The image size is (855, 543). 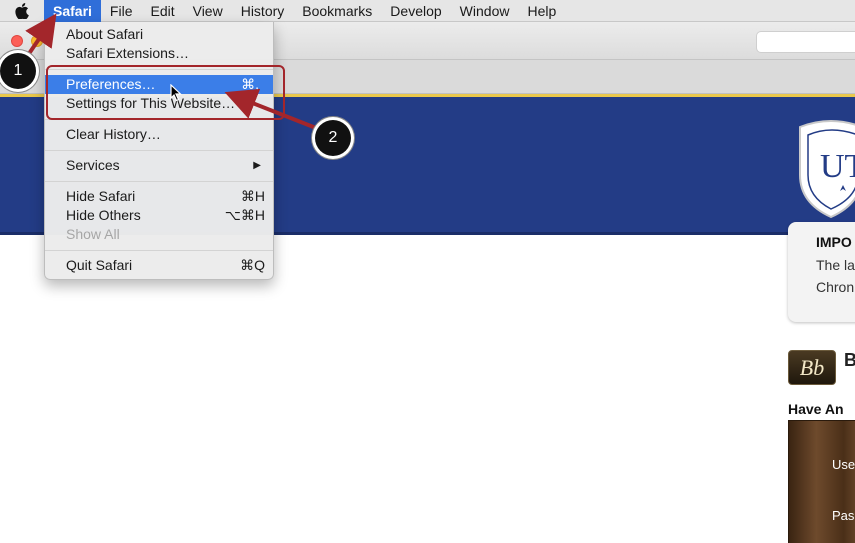 What do you see at coordinates (837, 166) in the screenshot?
I see `logo-text: UT` at bounding box center [837, 166].